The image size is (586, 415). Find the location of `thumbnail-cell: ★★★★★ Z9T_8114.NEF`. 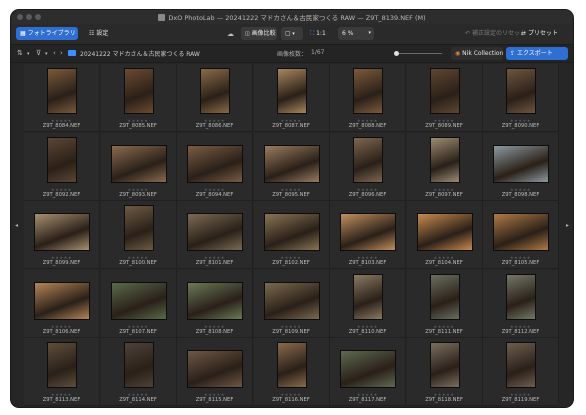

thumbnail-cell: ★★★★★ Z9T_8114.NEF is located at coordinates (138, 372).